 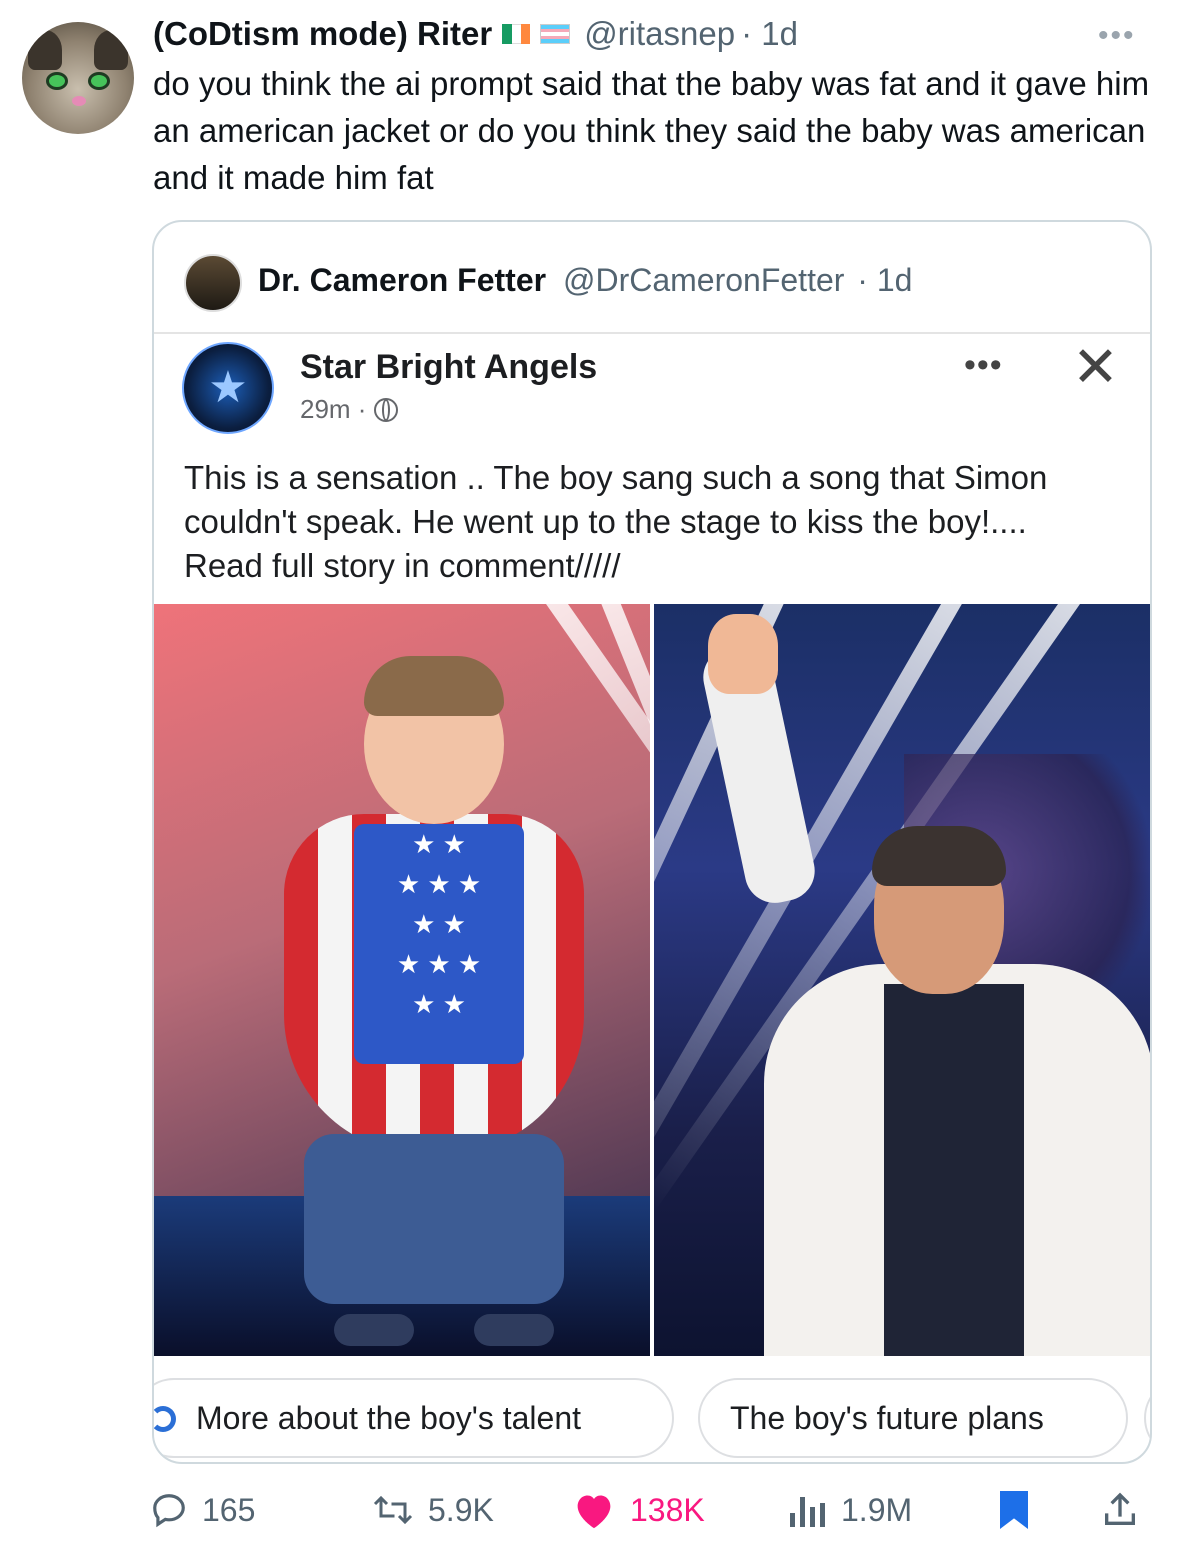 I want to click on quote-author-name: Dr. Cameron Fetter, so click(x=402, y=280).